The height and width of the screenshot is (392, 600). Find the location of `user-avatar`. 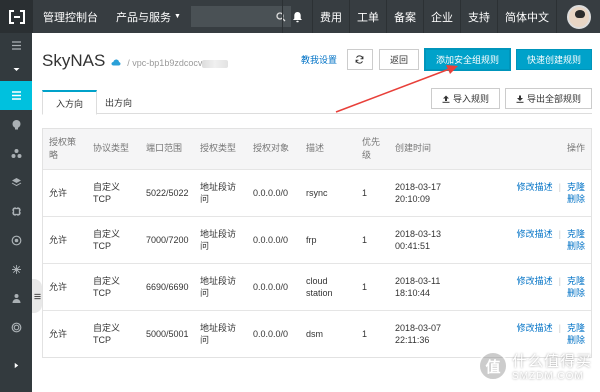

user-avatar is located at coordinates (578, 16).